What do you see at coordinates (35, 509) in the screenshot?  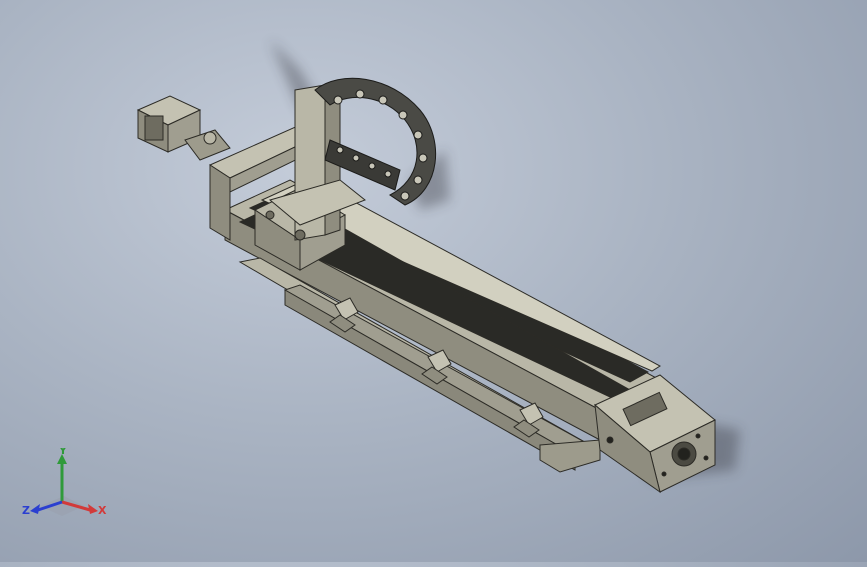 I see `z-arrow-head` at bounding box center [35, 509].